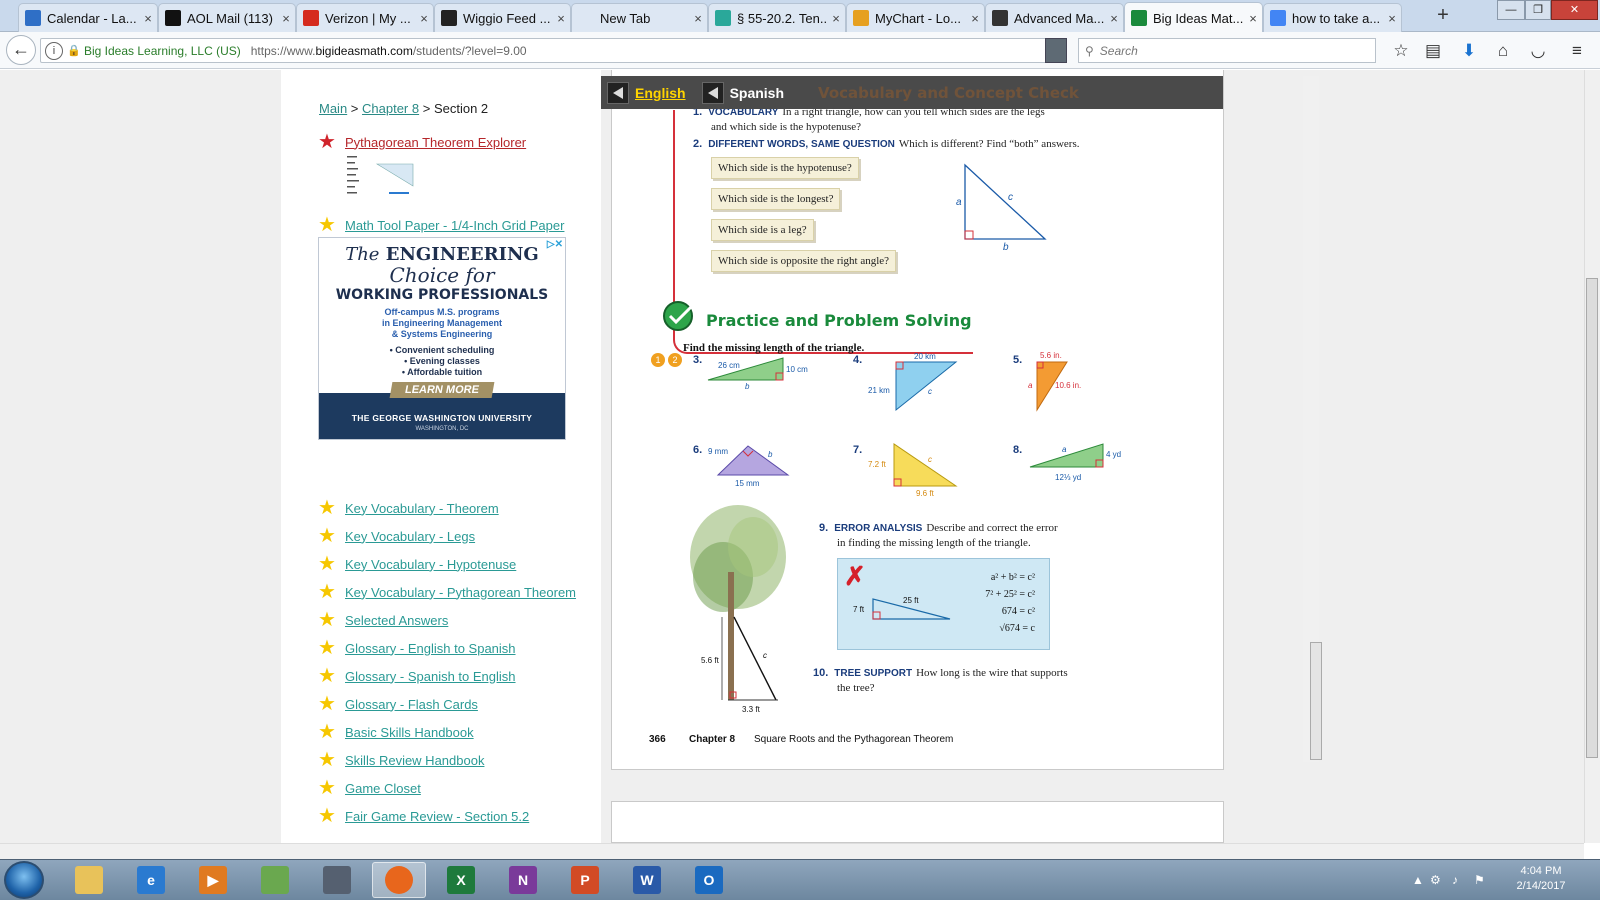 The image size is (1600, 900). What do you see at coordinates (765, 655) in the screenshot?
I see `svg-text: c` at bounding box center [765, 655].